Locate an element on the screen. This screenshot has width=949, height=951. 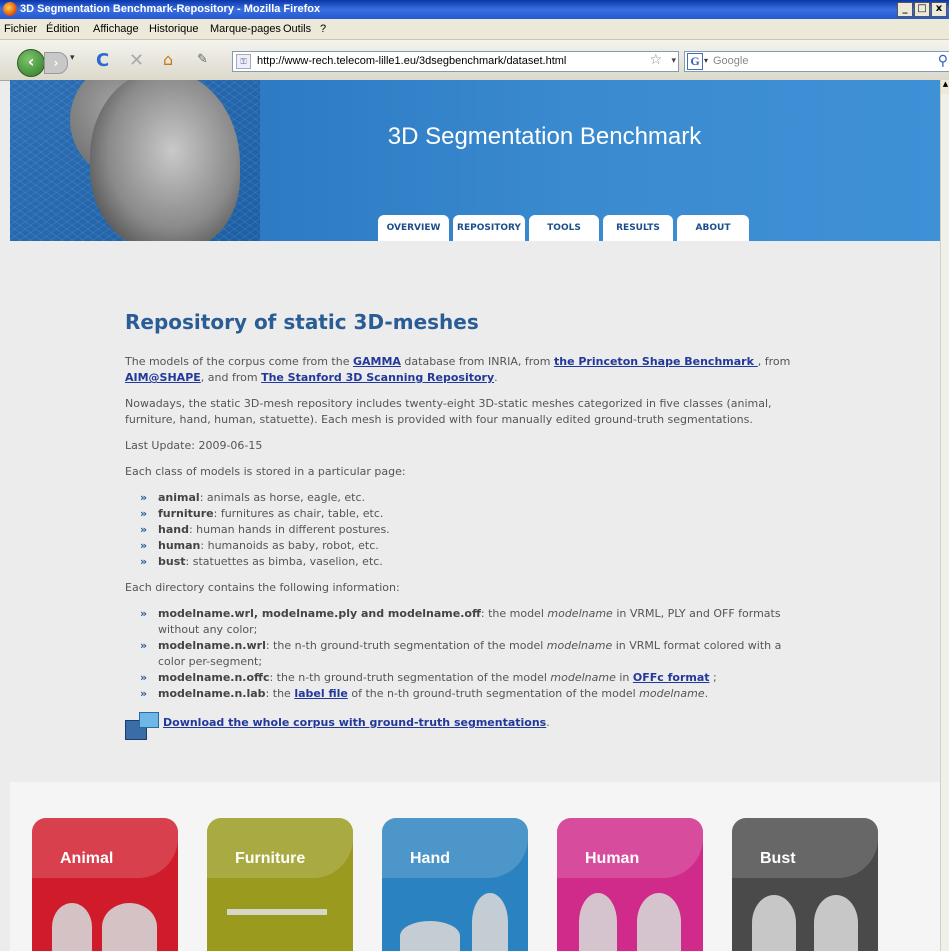
bunny-figure is located at coordinates (72, 927).